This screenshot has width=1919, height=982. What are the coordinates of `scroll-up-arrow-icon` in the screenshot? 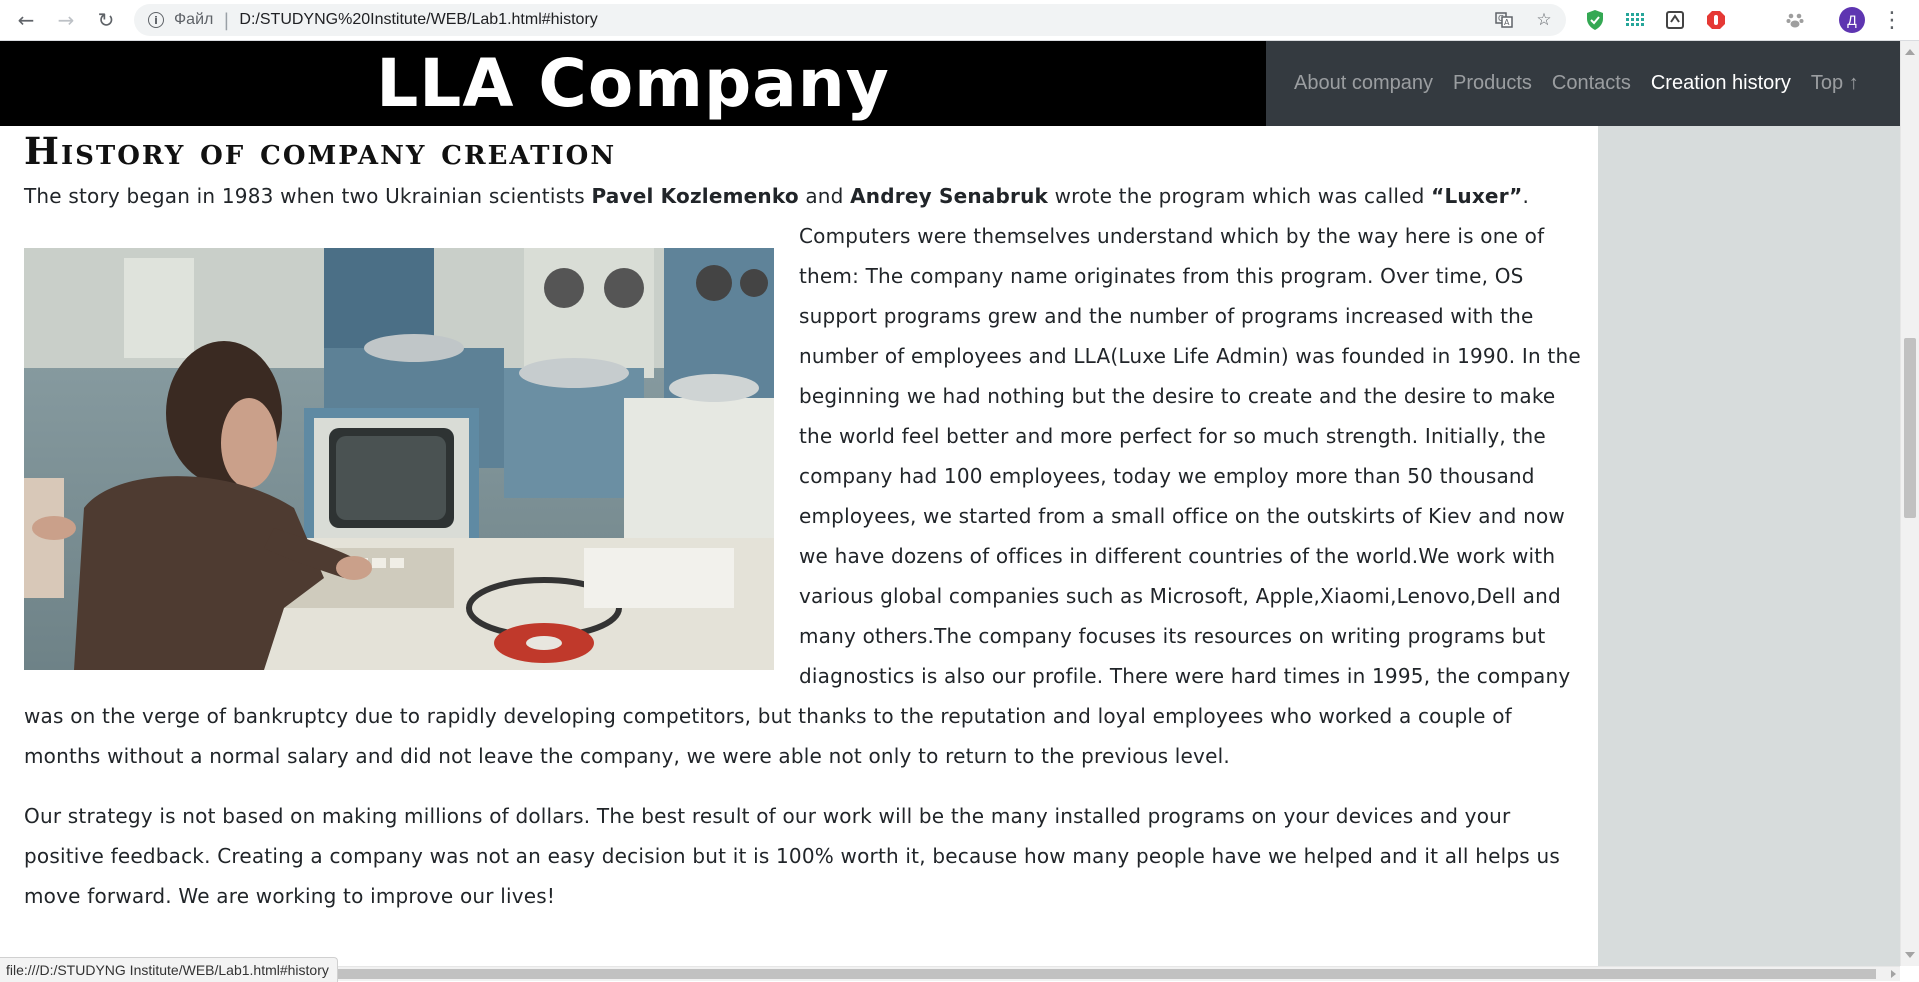 It's located at (1910, 52).